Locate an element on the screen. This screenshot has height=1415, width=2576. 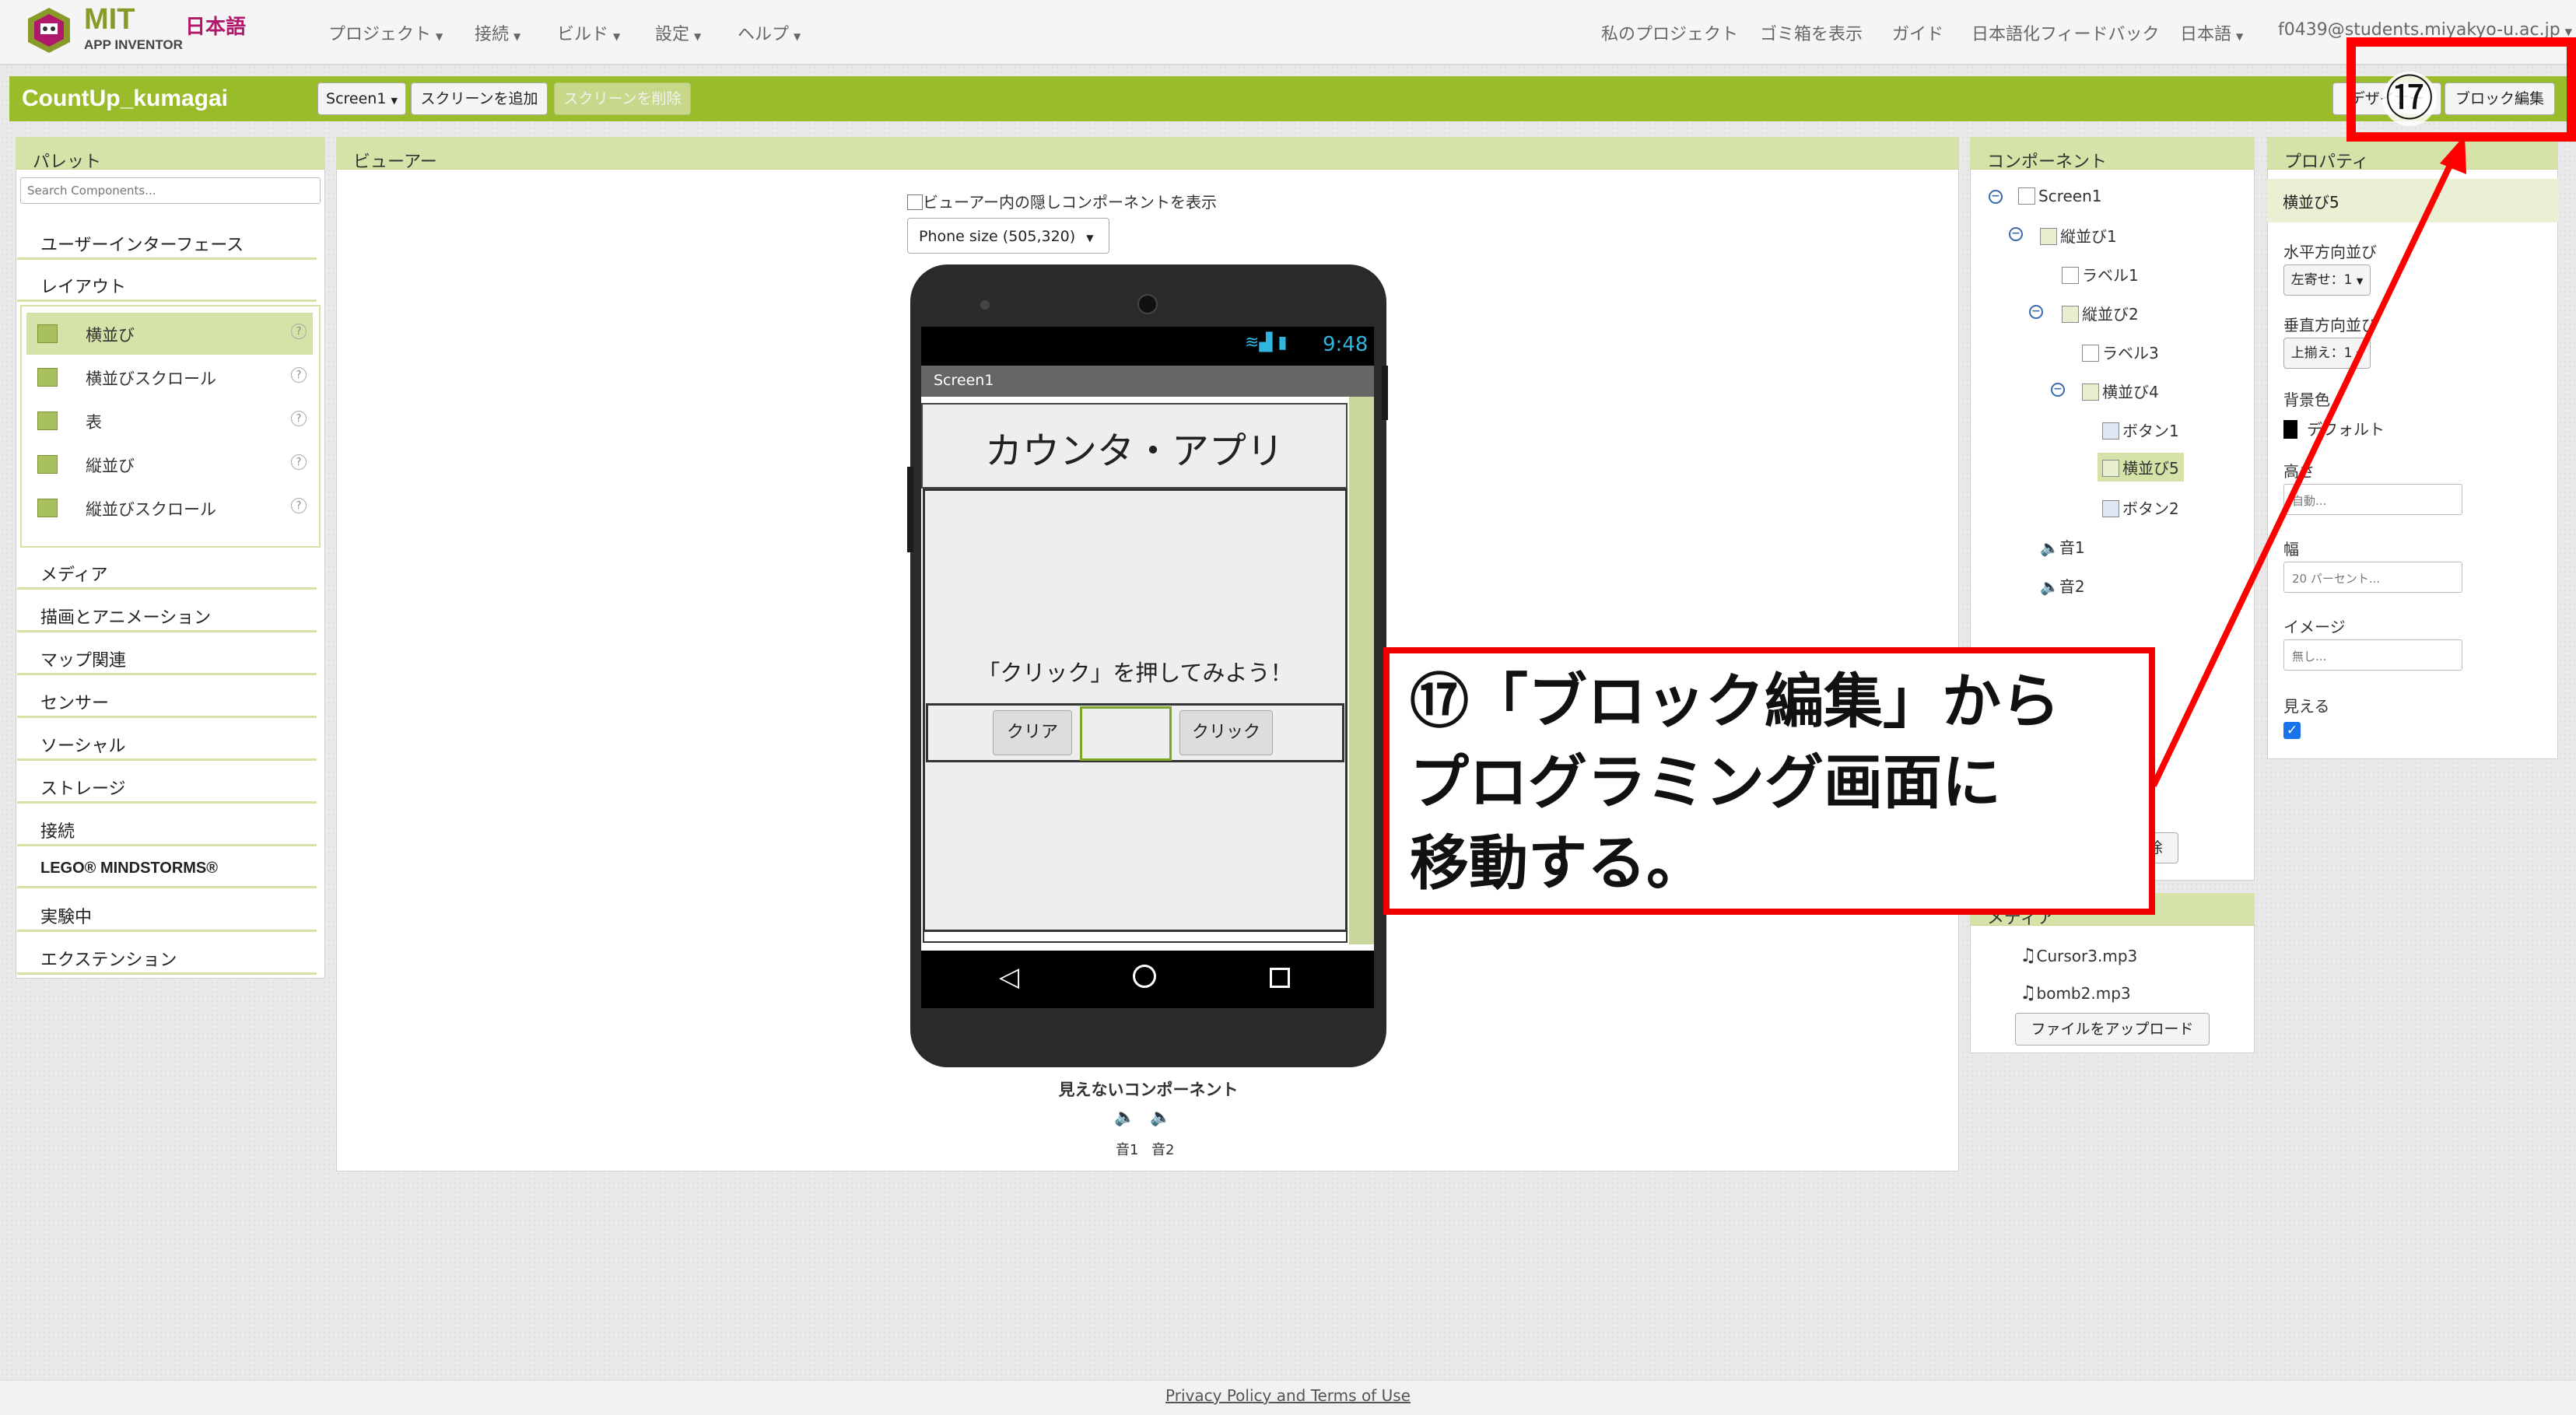
palette-item-horizontal: 横並び? is located at coordinates (169, 334).